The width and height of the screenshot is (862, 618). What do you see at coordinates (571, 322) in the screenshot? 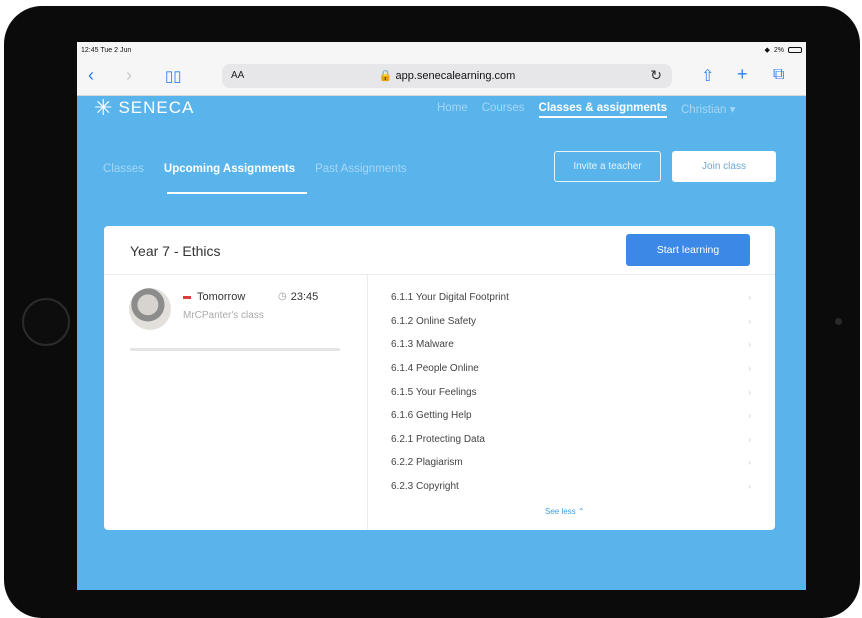
I see `list-item: 6.1.2 Online Safety ›` at bounding box center [571, 322].